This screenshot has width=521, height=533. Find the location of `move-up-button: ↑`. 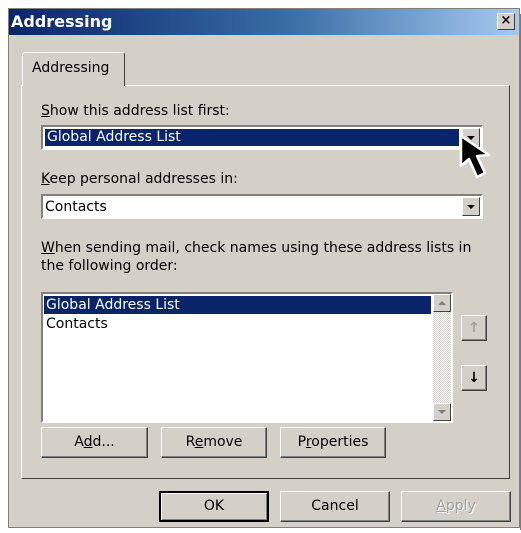

move-up-button: ↑ is located at coordinates (474, 328).